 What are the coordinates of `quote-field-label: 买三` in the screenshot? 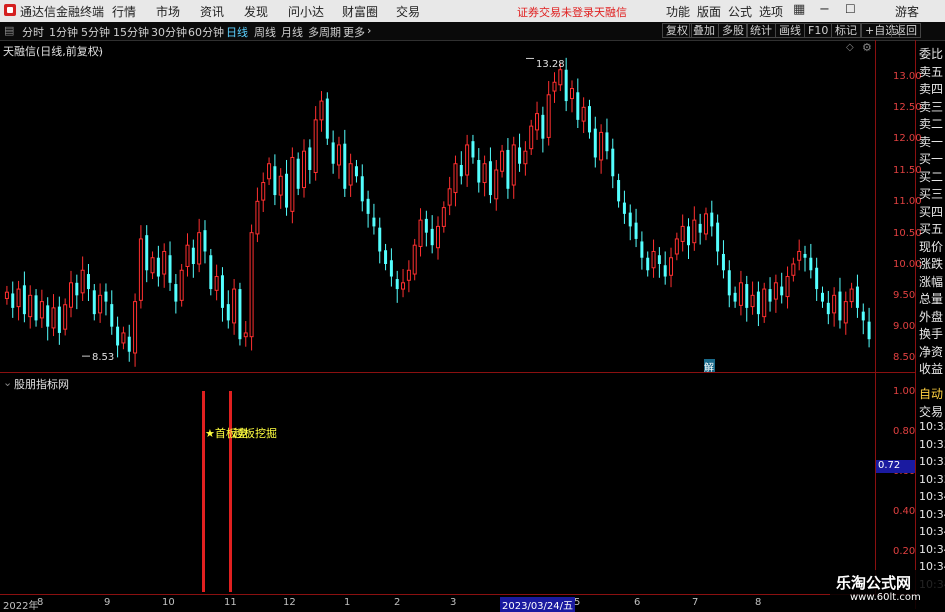 It's located at (931, 194).